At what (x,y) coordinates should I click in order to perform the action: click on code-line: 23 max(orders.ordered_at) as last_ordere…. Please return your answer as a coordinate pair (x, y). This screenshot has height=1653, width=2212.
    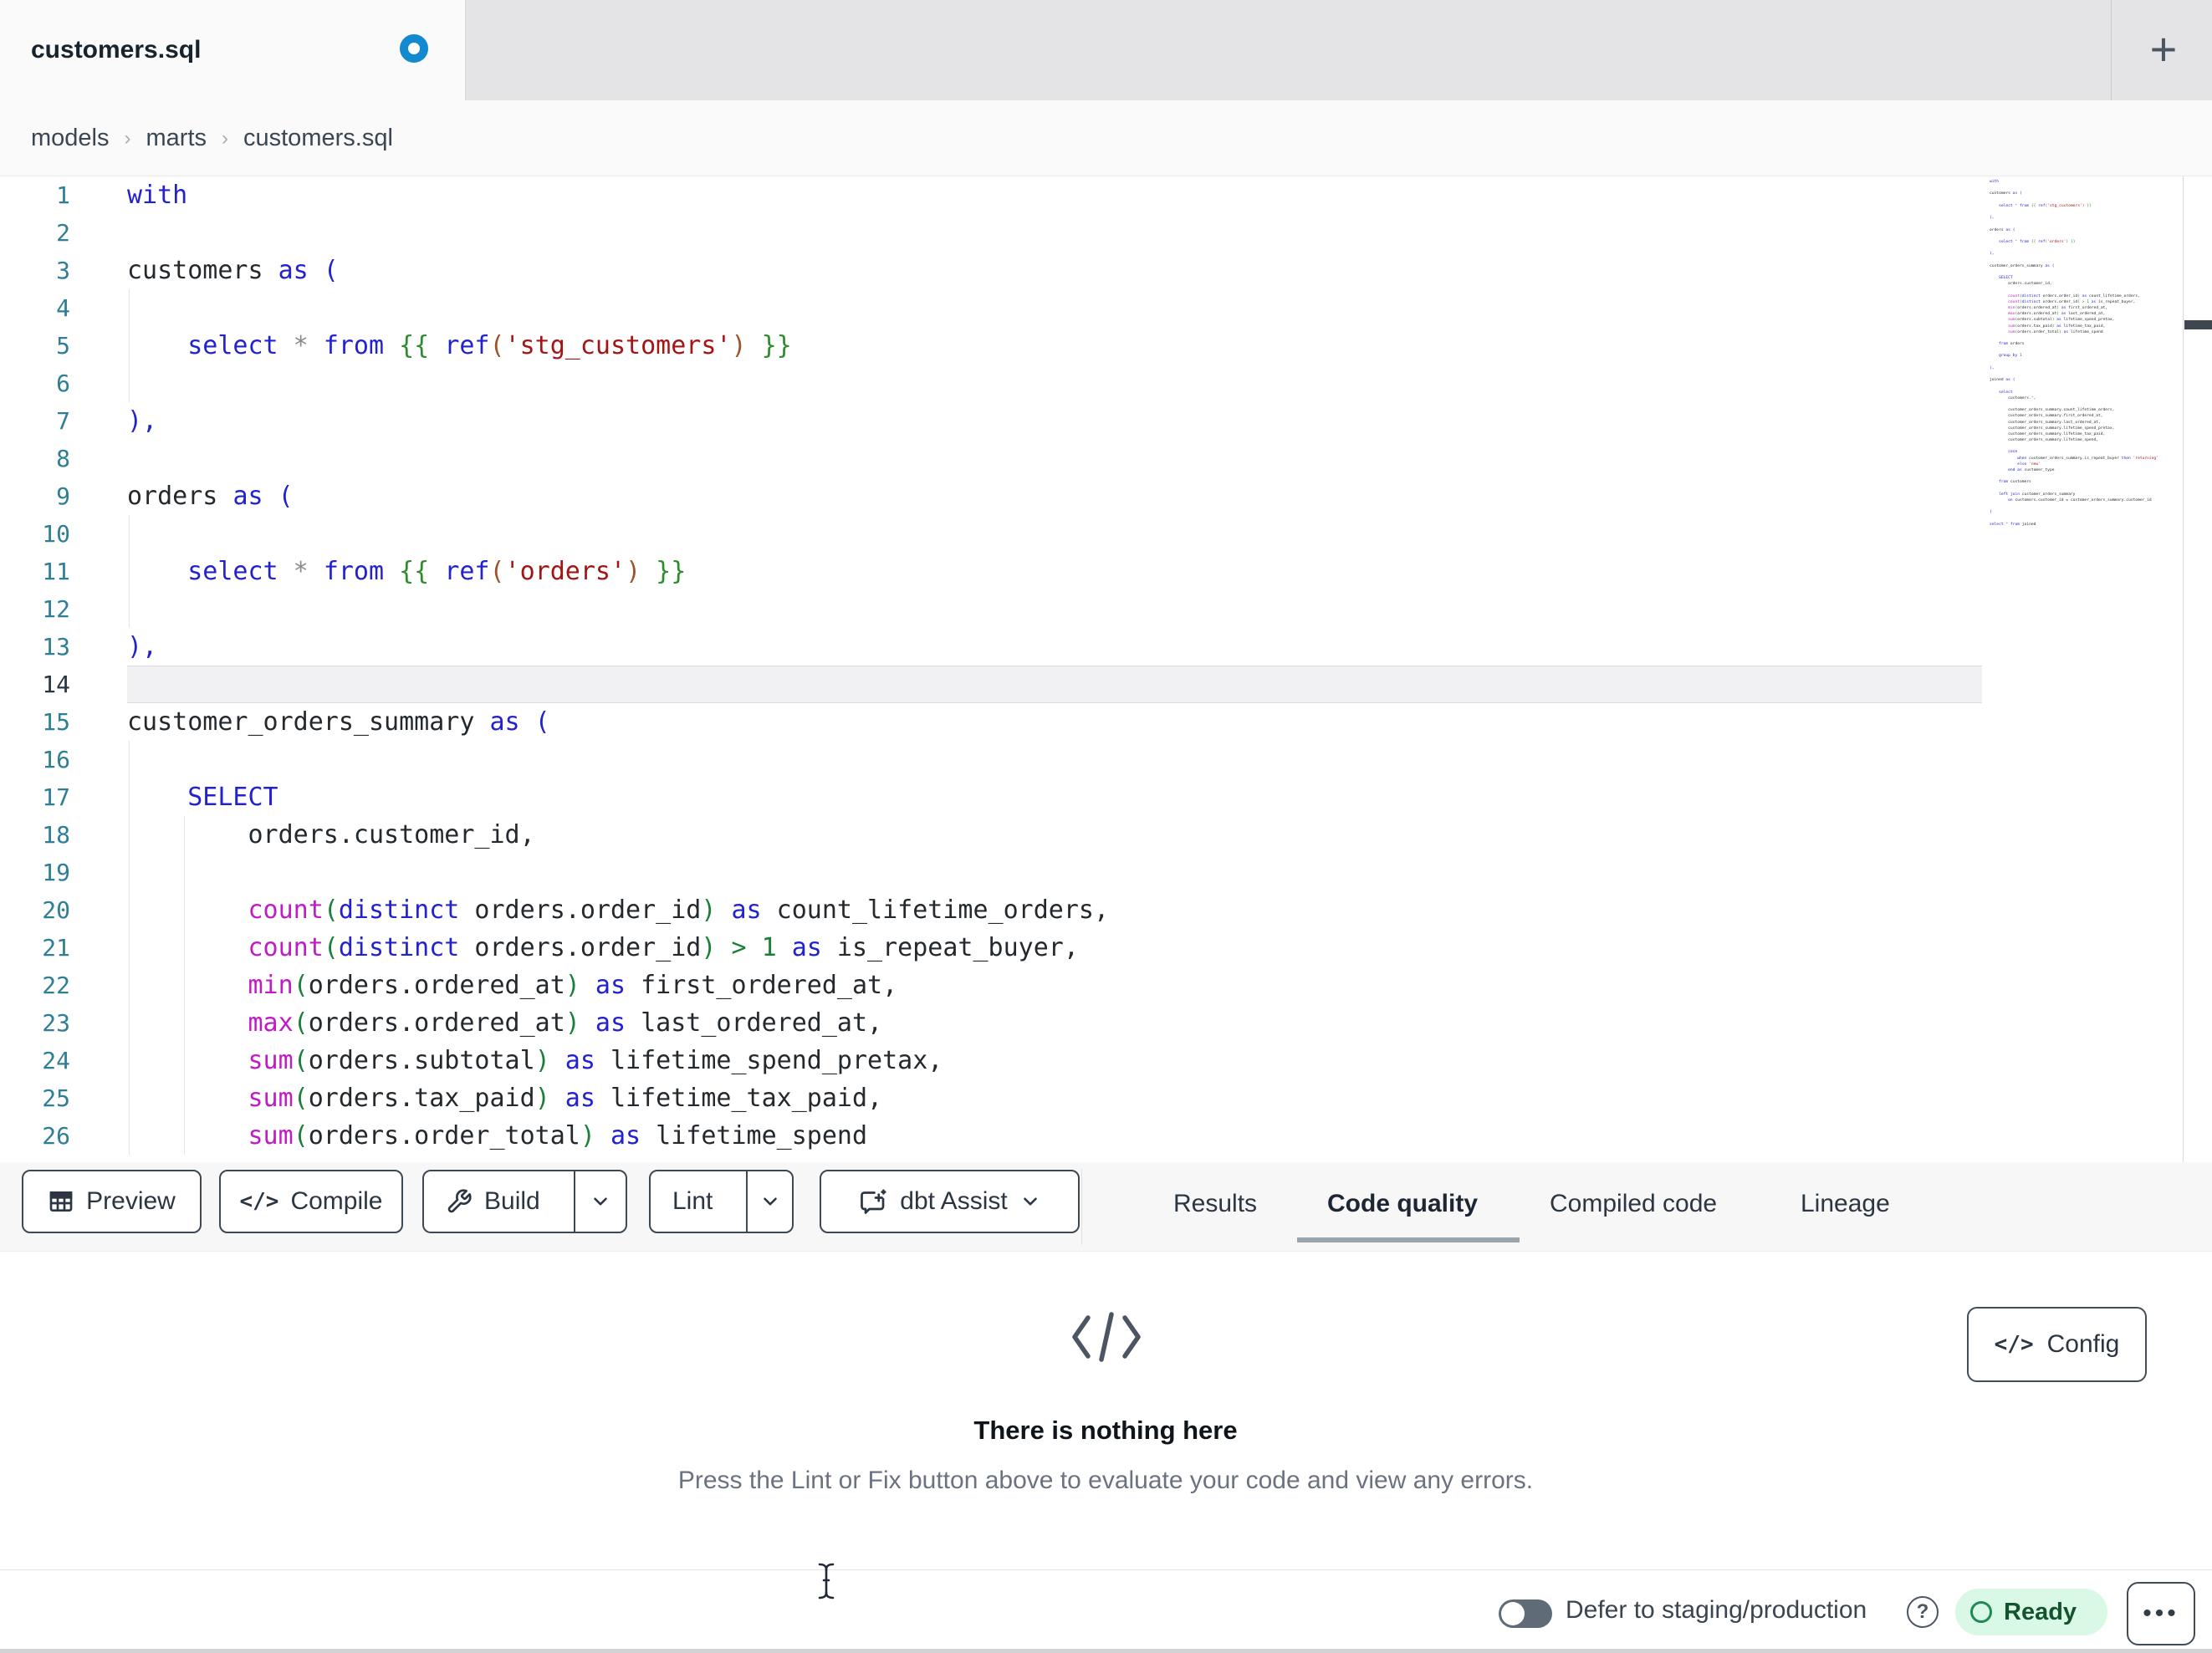
    Looking at the image, I should click on (1106, 1023).